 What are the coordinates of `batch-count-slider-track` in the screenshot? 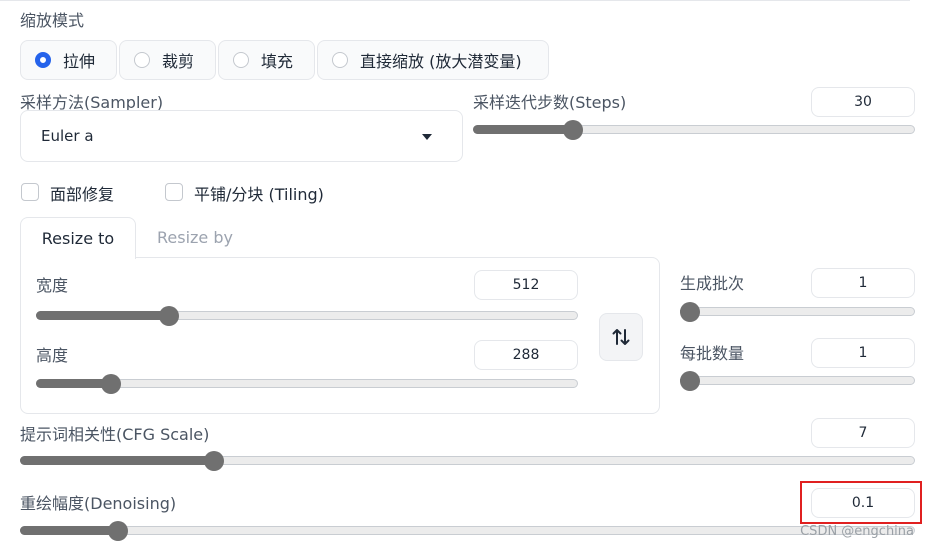 It's located at (797, 311).